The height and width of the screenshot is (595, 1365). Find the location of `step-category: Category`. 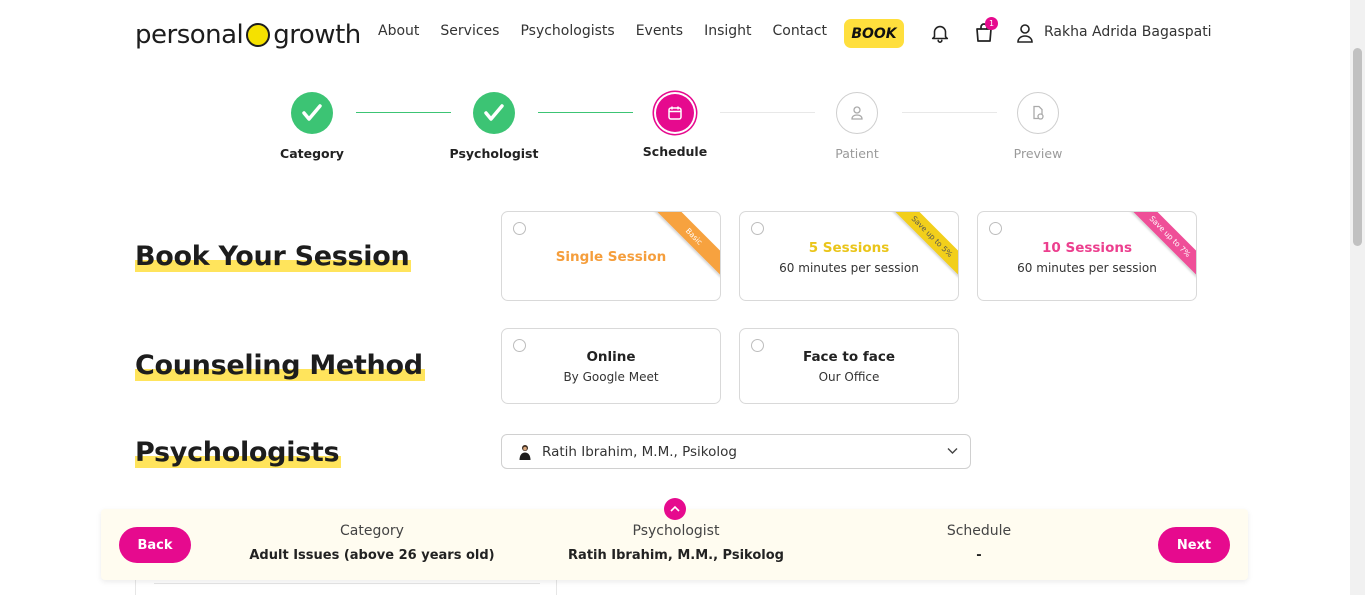

step-category: Category is located at coordinates (312, 126).